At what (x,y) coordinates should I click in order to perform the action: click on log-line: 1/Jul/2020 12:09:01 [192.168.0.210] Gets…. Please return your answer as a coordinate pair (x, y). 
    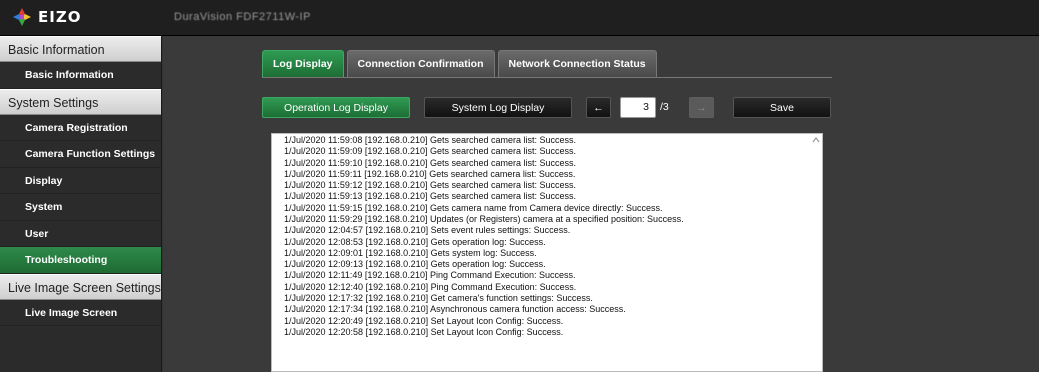
    Looking at the image, I should click on (410, 252).